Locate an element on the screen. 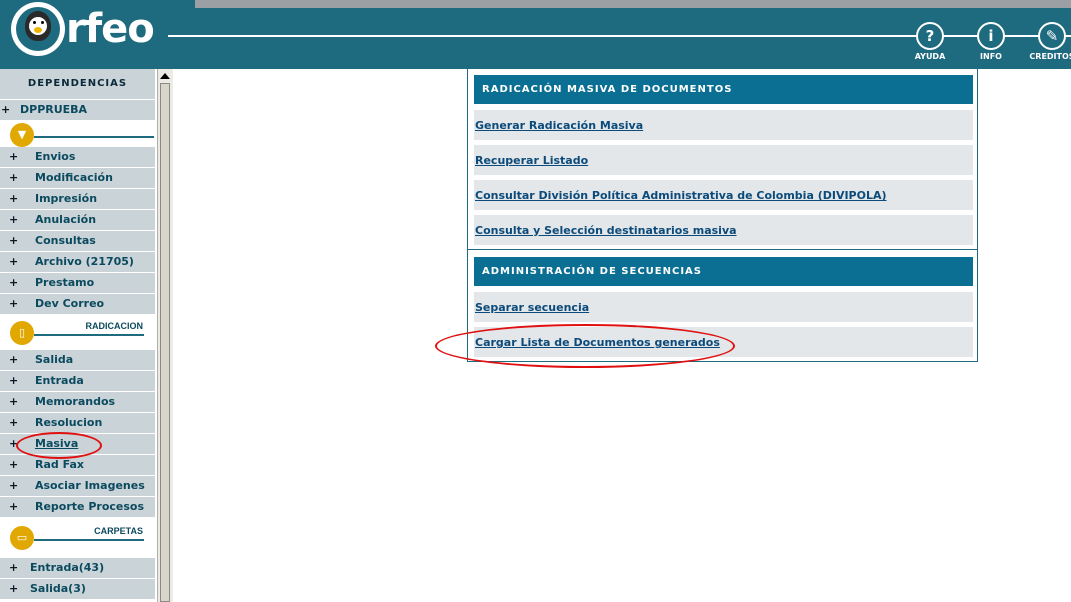 The height and width of the screenshot is (602, 1071). sidebar-item-reporte-procesos: + Reporte Procesos is located at coordinates (77, 507).